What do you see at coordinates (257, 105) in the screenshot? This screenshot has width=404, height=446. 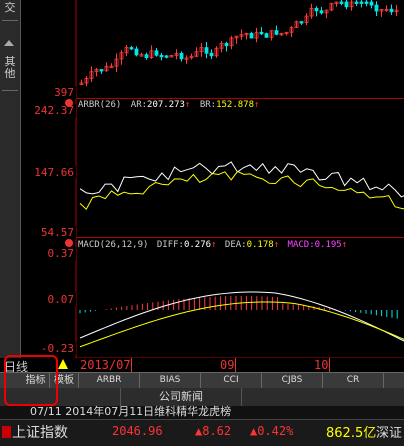 I see `arbr-br-arrow: ↑` at bounding box center [257, 105].